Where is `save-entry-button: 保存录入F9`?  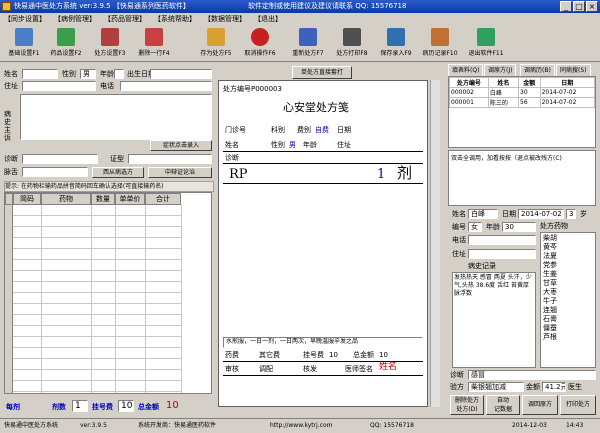 save-entry-button: 保存录入F9 is located at coordinates (396, 44).